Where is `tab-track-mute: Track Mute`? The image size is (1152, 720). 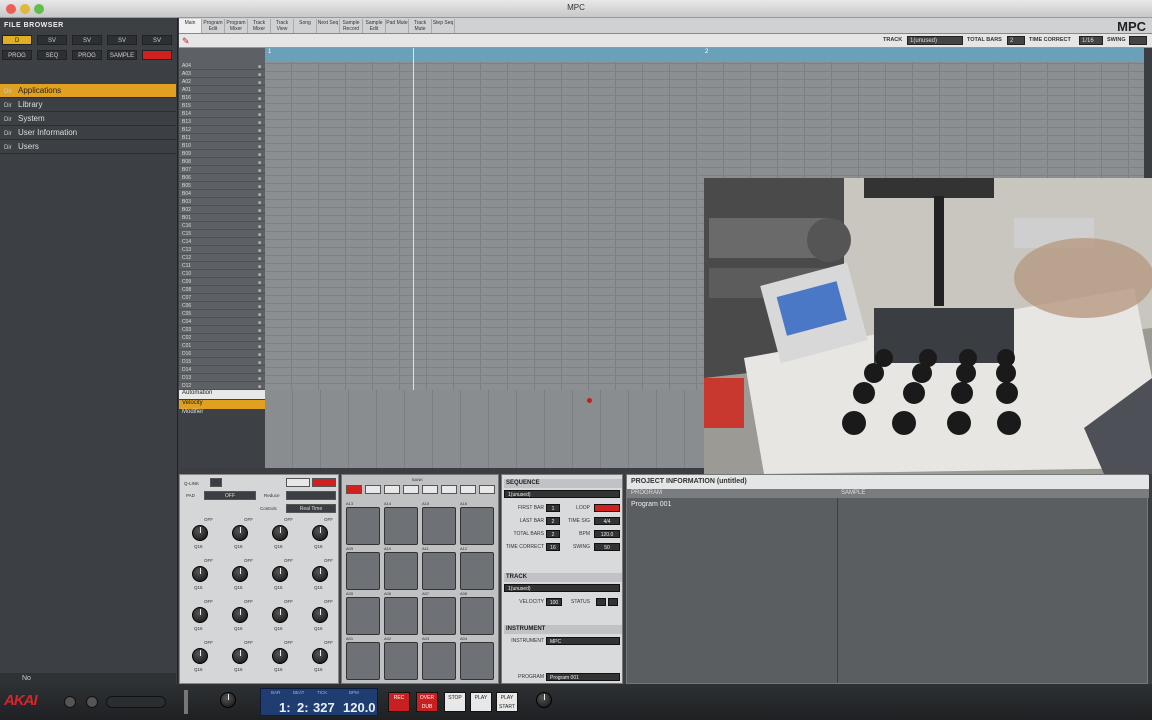 tab-track-mute: Track Mute is located at coordinates (420, 26).